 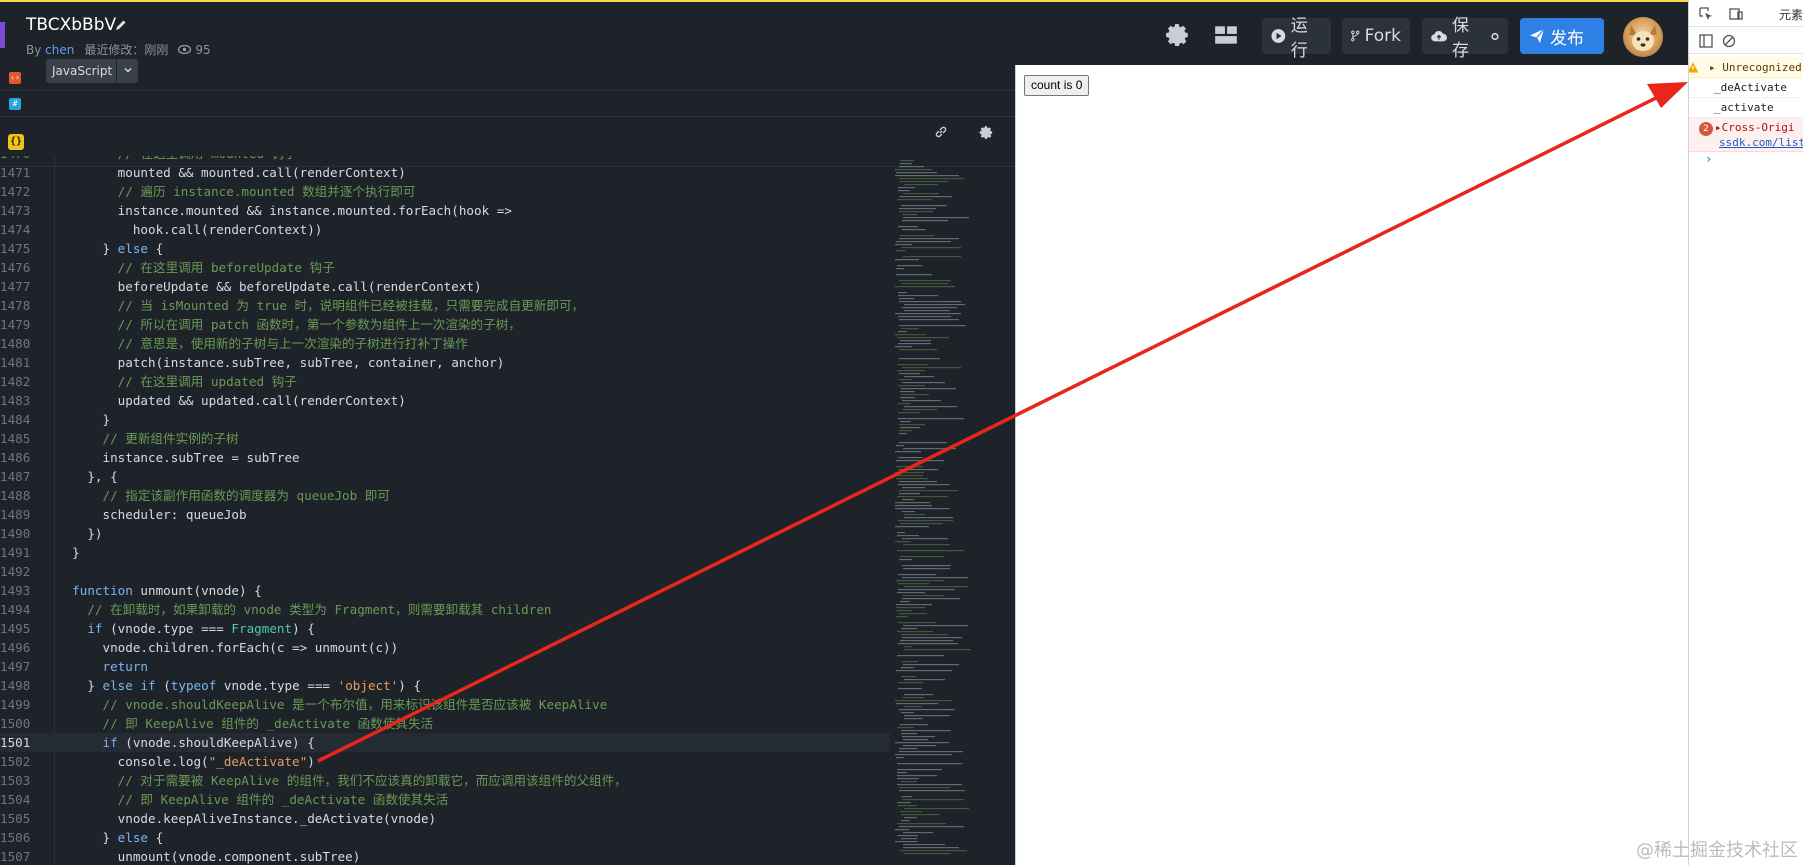 I want to click on chevron-right-icon: ›, so click(x=1708, y=159).